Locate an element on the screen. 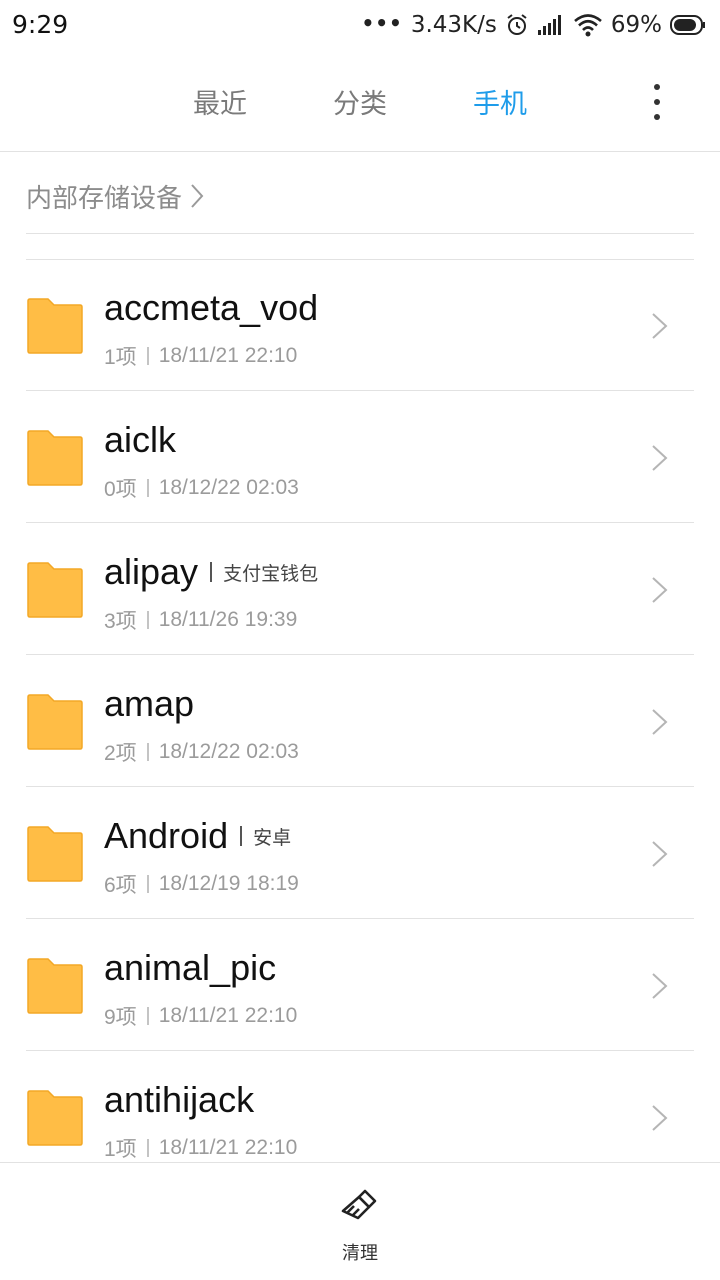 Image resolution: width=720 pixels, height=1280 pixels. folder-item-count: 2项 is located at coordinates (120, 753).